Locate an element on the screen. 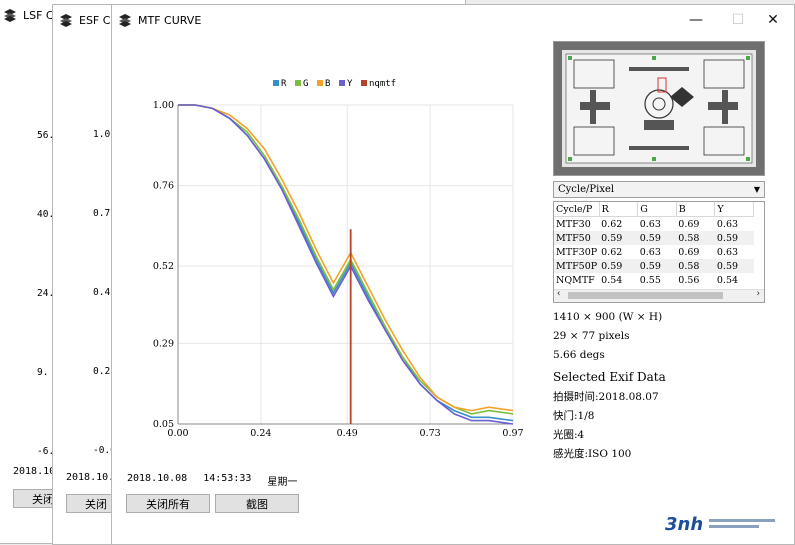 The width and height of the screenshot is (795, 545). legend-label: Y is located at coordinates (350, 84).